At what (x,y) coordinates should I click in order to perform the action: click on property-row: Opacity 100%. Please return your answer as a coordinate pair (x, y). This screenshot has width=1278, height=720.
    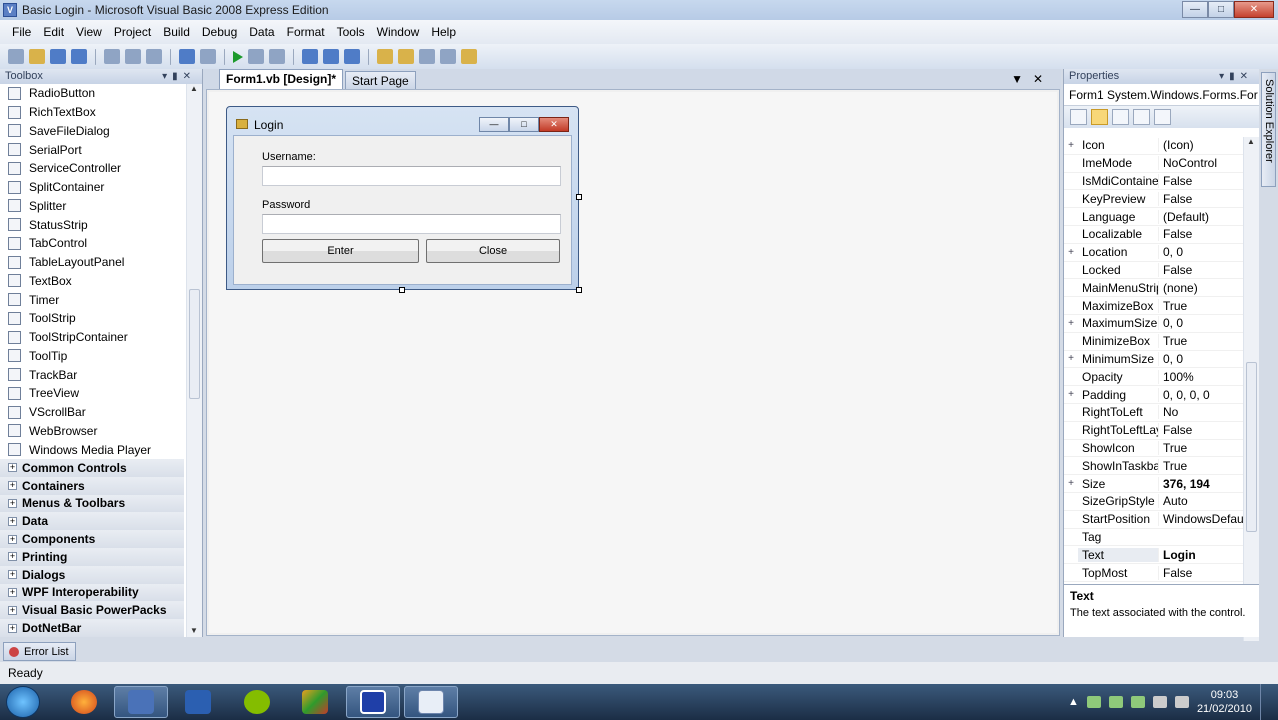
    Looking at the image, I should click on (1154, 377).